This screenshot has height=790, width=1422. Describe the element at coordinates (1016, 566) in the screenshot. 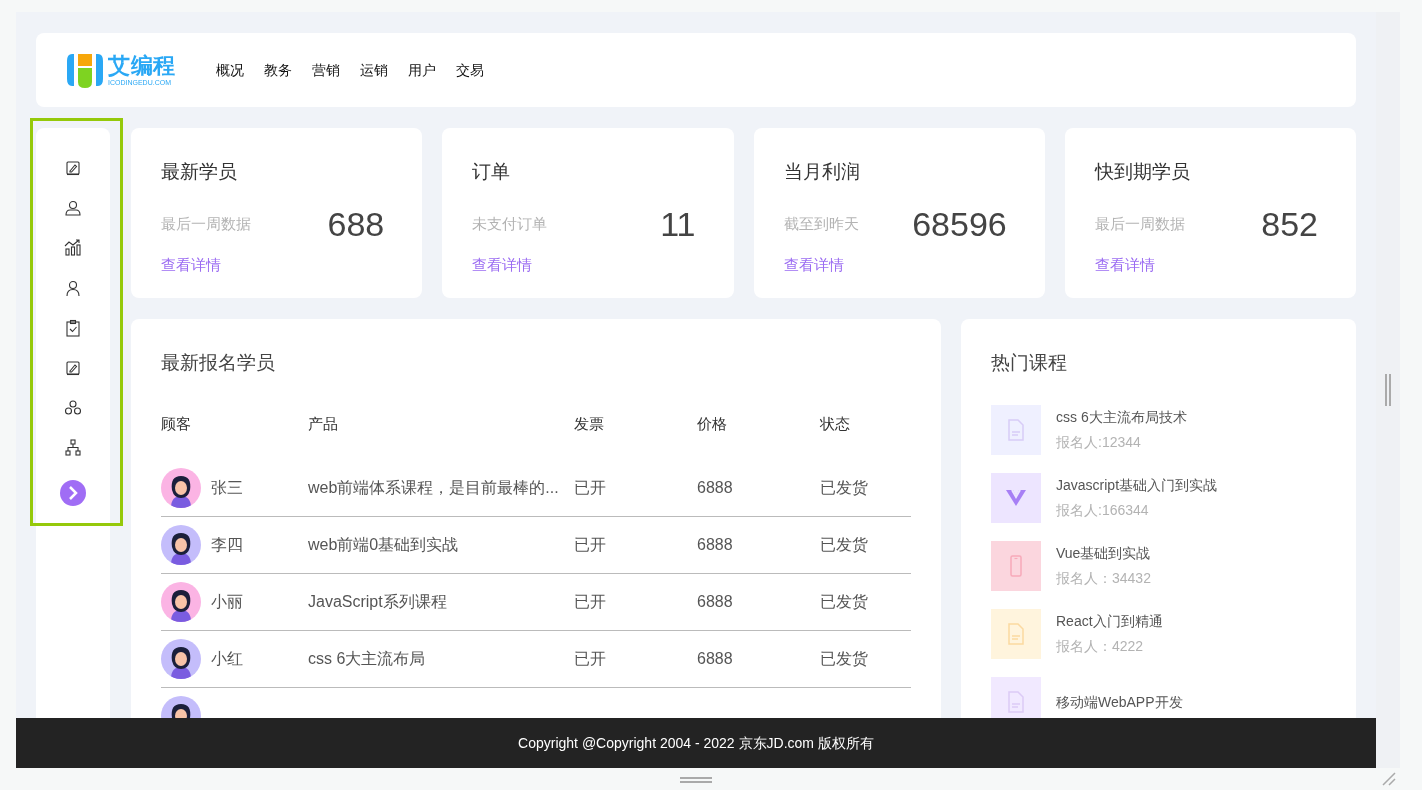

I see `phone-icon` at that location.